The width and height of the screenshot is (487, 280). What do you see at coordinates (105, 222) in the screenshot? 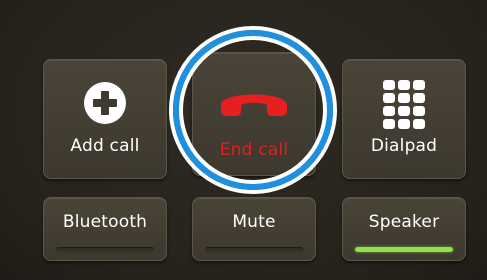
I see `bluetooth-label: Bluetooth` at bounding box center [105, 222].